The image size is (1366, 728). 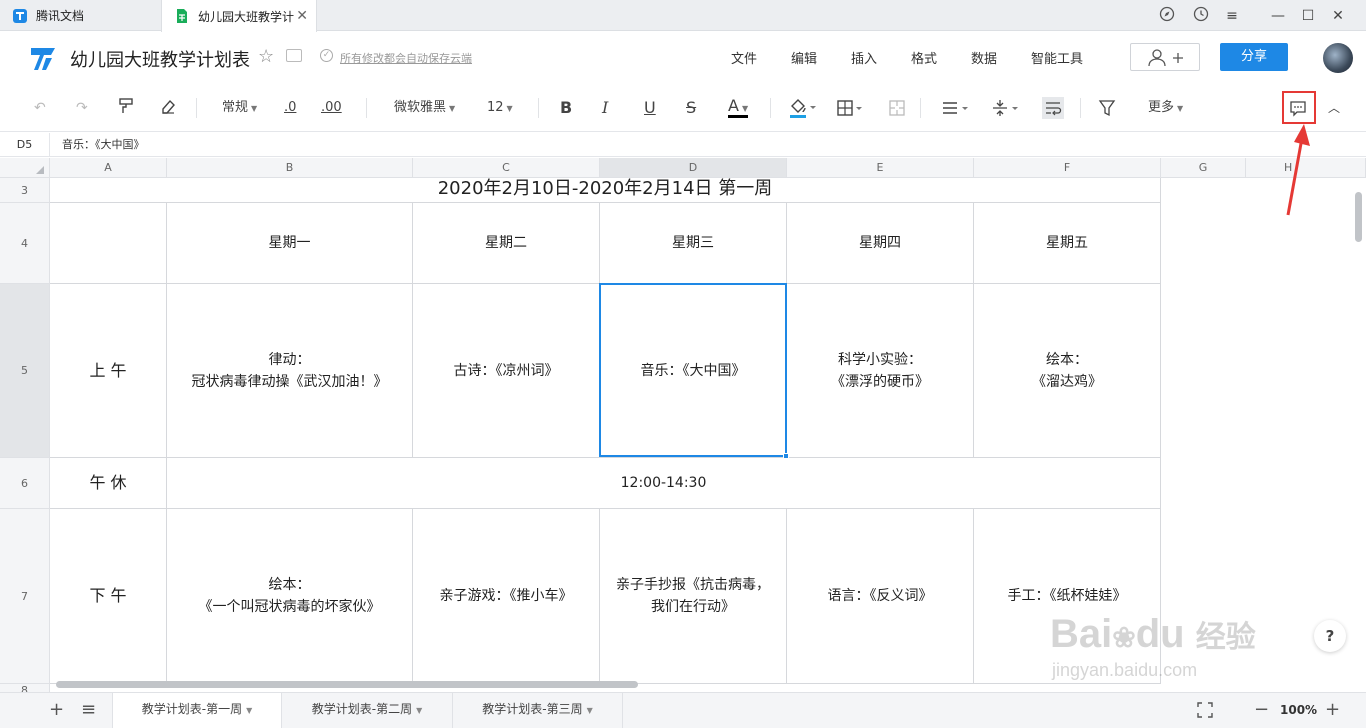 I want to click on sheet-tab: 教学计划表-第三周 ▼, so click(x=538, y=710).